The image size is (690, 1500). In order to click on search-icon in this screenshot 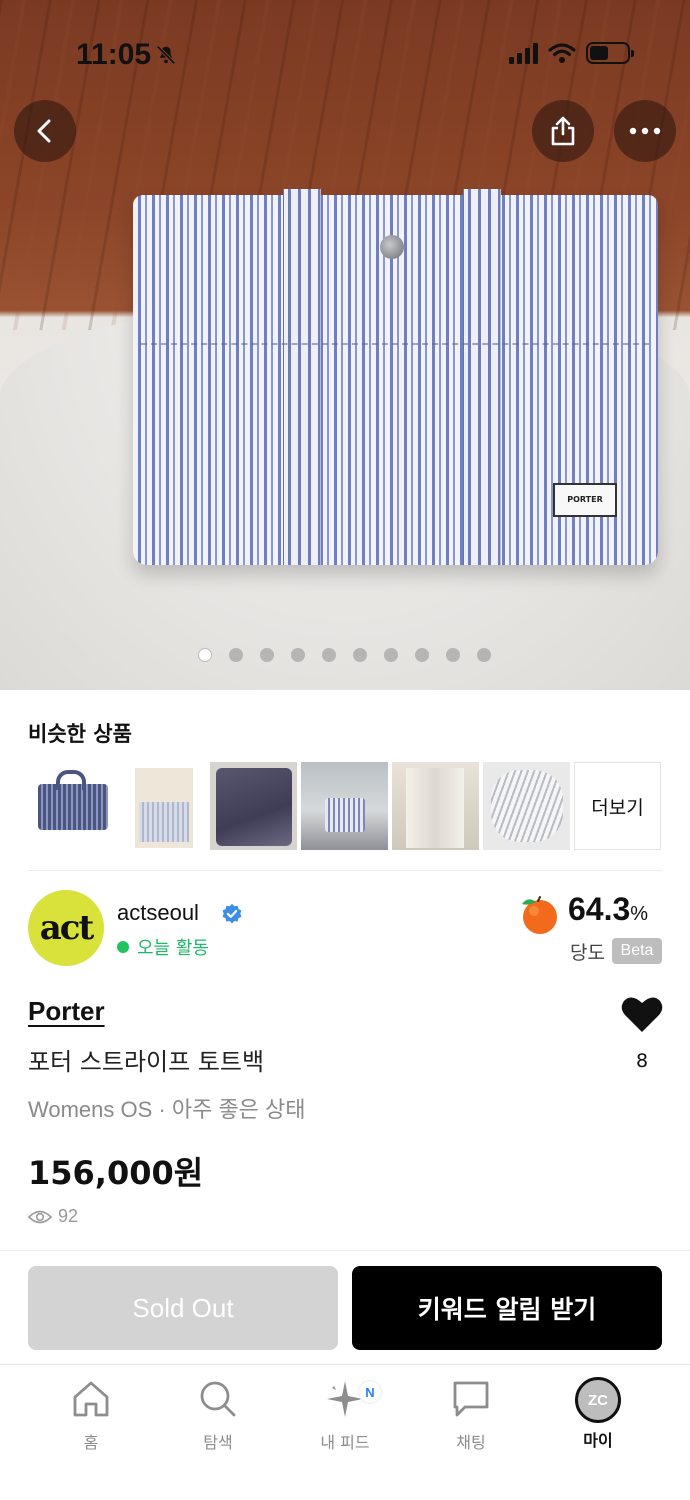, I will do `click(218, 1399)`.